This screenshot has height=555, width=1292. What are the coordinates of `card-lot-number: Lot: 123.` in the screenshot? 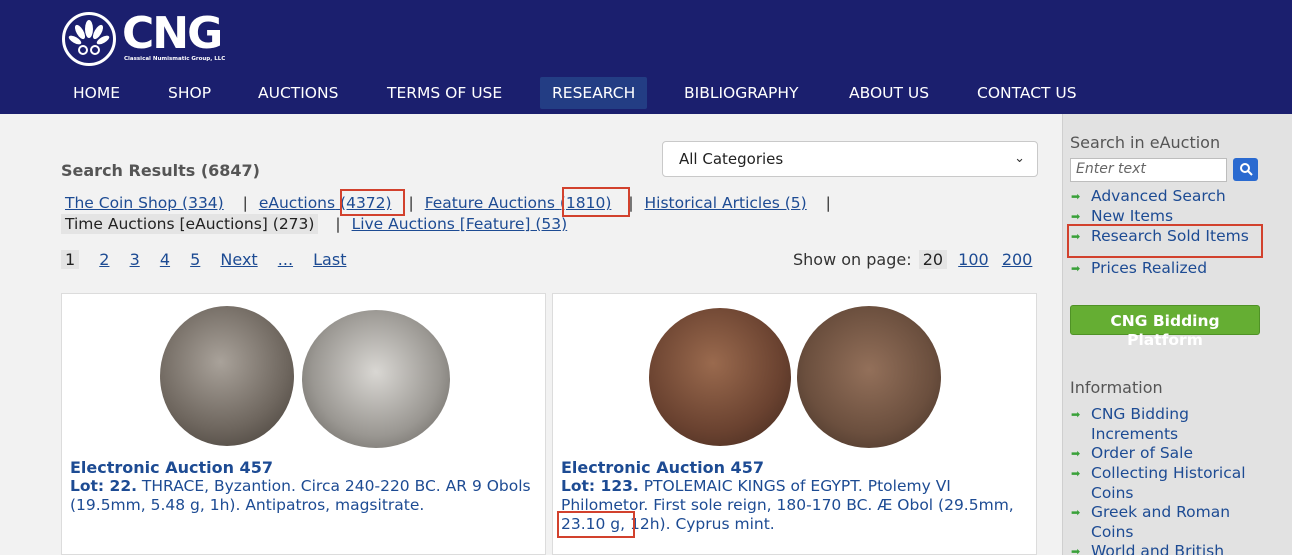 It's located at (600, 486).